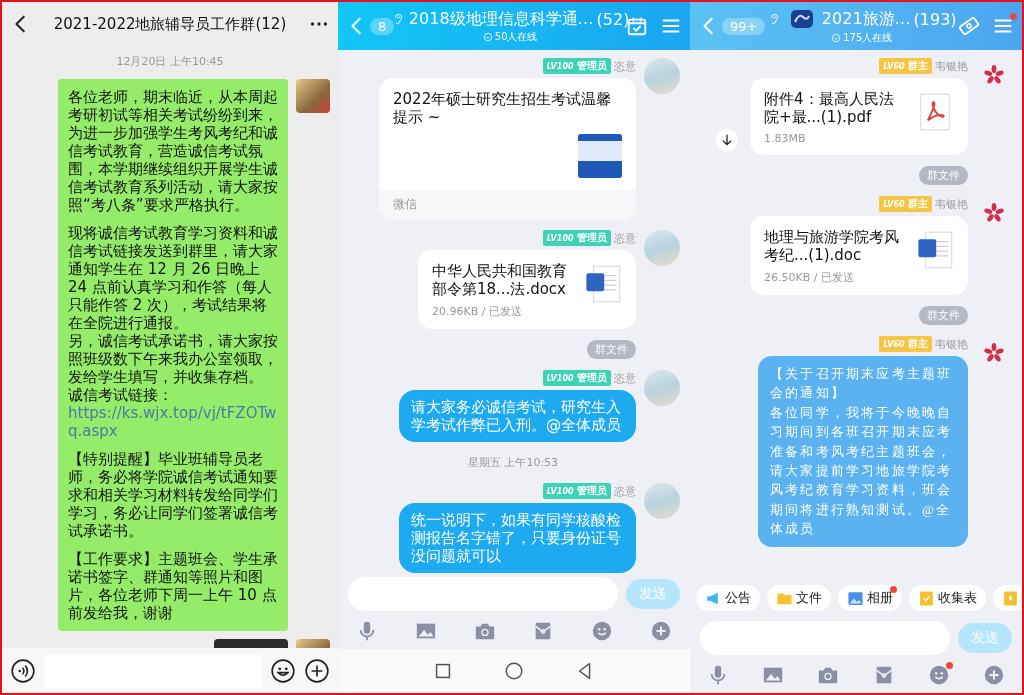 This screenshot has height=695, width=1024. Describe the element at coordinates (382, 26) in the screenshot. I see `unread-badge: 8` at that location.